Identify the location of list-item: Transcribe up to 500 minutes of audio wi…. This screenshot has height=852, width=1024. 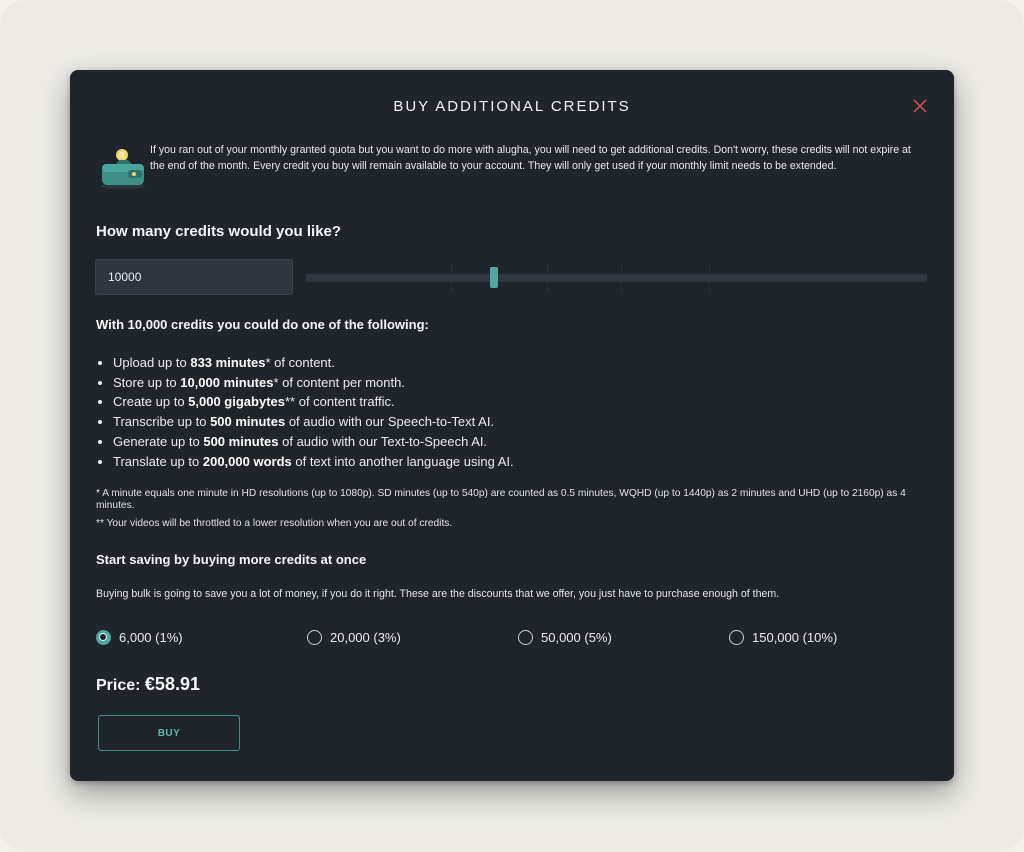
(313, 422).